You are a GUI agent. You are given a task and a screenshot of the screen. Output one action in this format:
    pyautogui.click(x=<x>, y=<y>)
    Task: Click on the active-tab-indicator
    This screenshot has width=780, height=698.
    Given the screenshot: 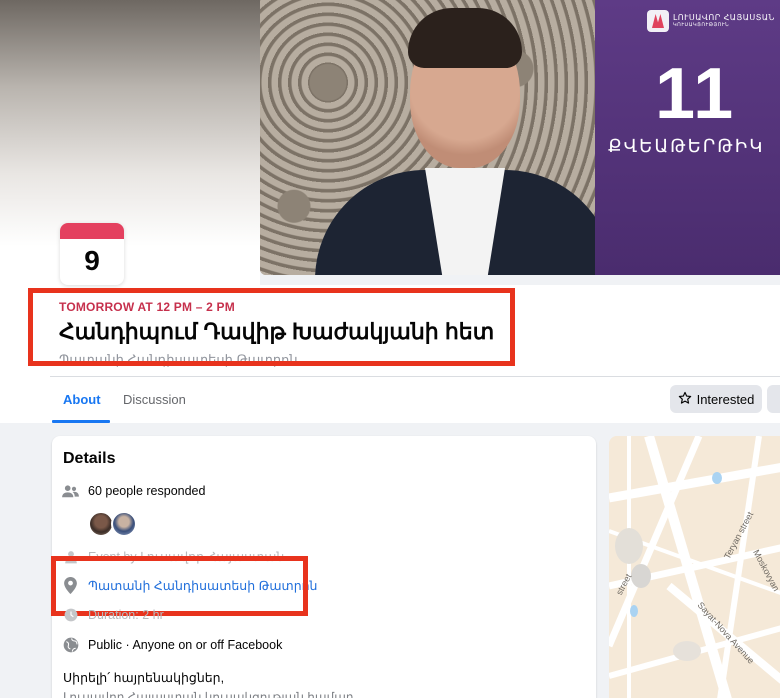 What is the action you would take?
    pyautogui.click(x=81, y=421)
    